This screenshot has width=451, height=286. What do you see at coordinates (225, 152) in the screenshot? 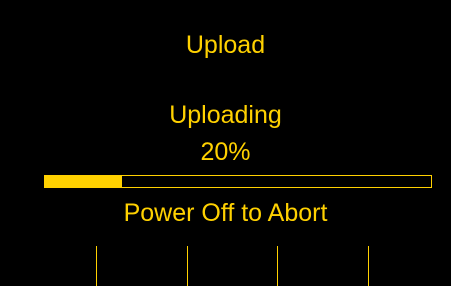
I see `upload-percent-text: 20%` at bounding box center [225, 152].